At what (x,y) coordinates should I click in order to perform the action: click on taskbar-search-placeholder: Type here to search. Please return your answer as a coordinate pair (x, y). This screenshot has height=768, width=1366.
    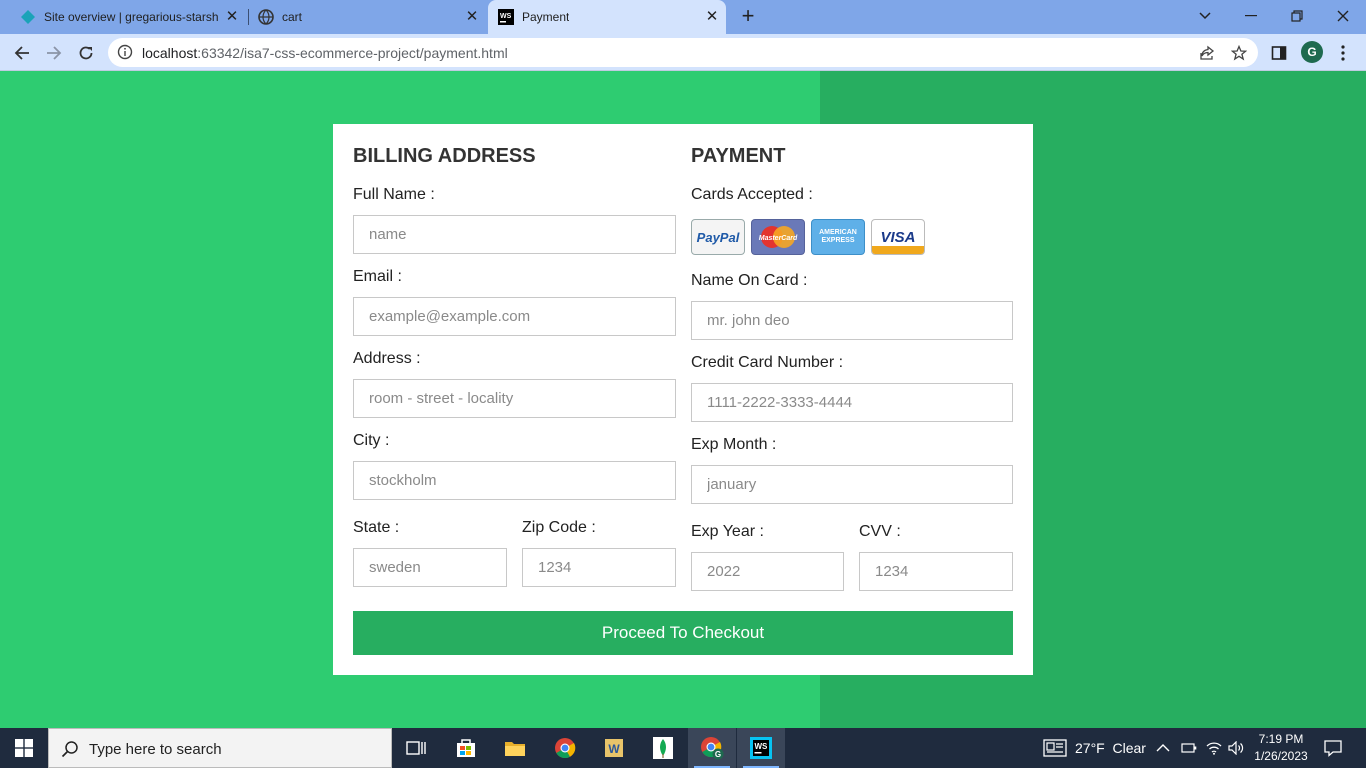
    Looking at the image, I should click on (155, 749).